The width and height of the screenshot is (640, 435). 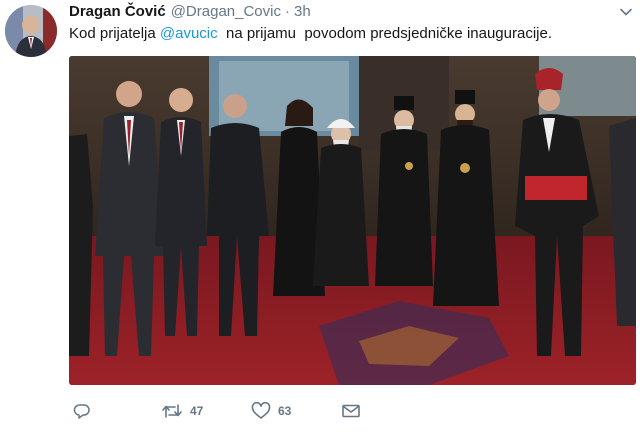 I want to click on retweet-button: 47, so click(x=182, y=411).